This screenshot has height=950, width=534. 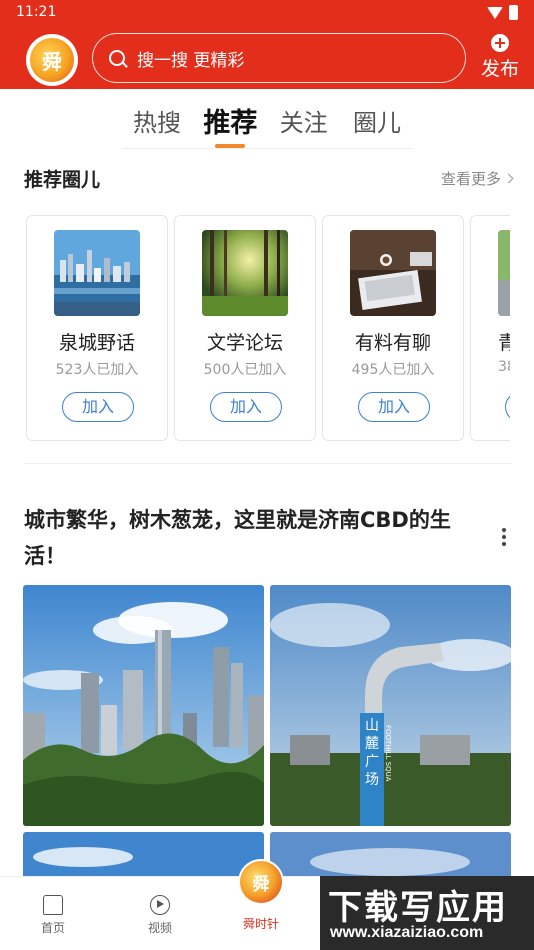 I want to click on join-button, so click(x=507, y=407).